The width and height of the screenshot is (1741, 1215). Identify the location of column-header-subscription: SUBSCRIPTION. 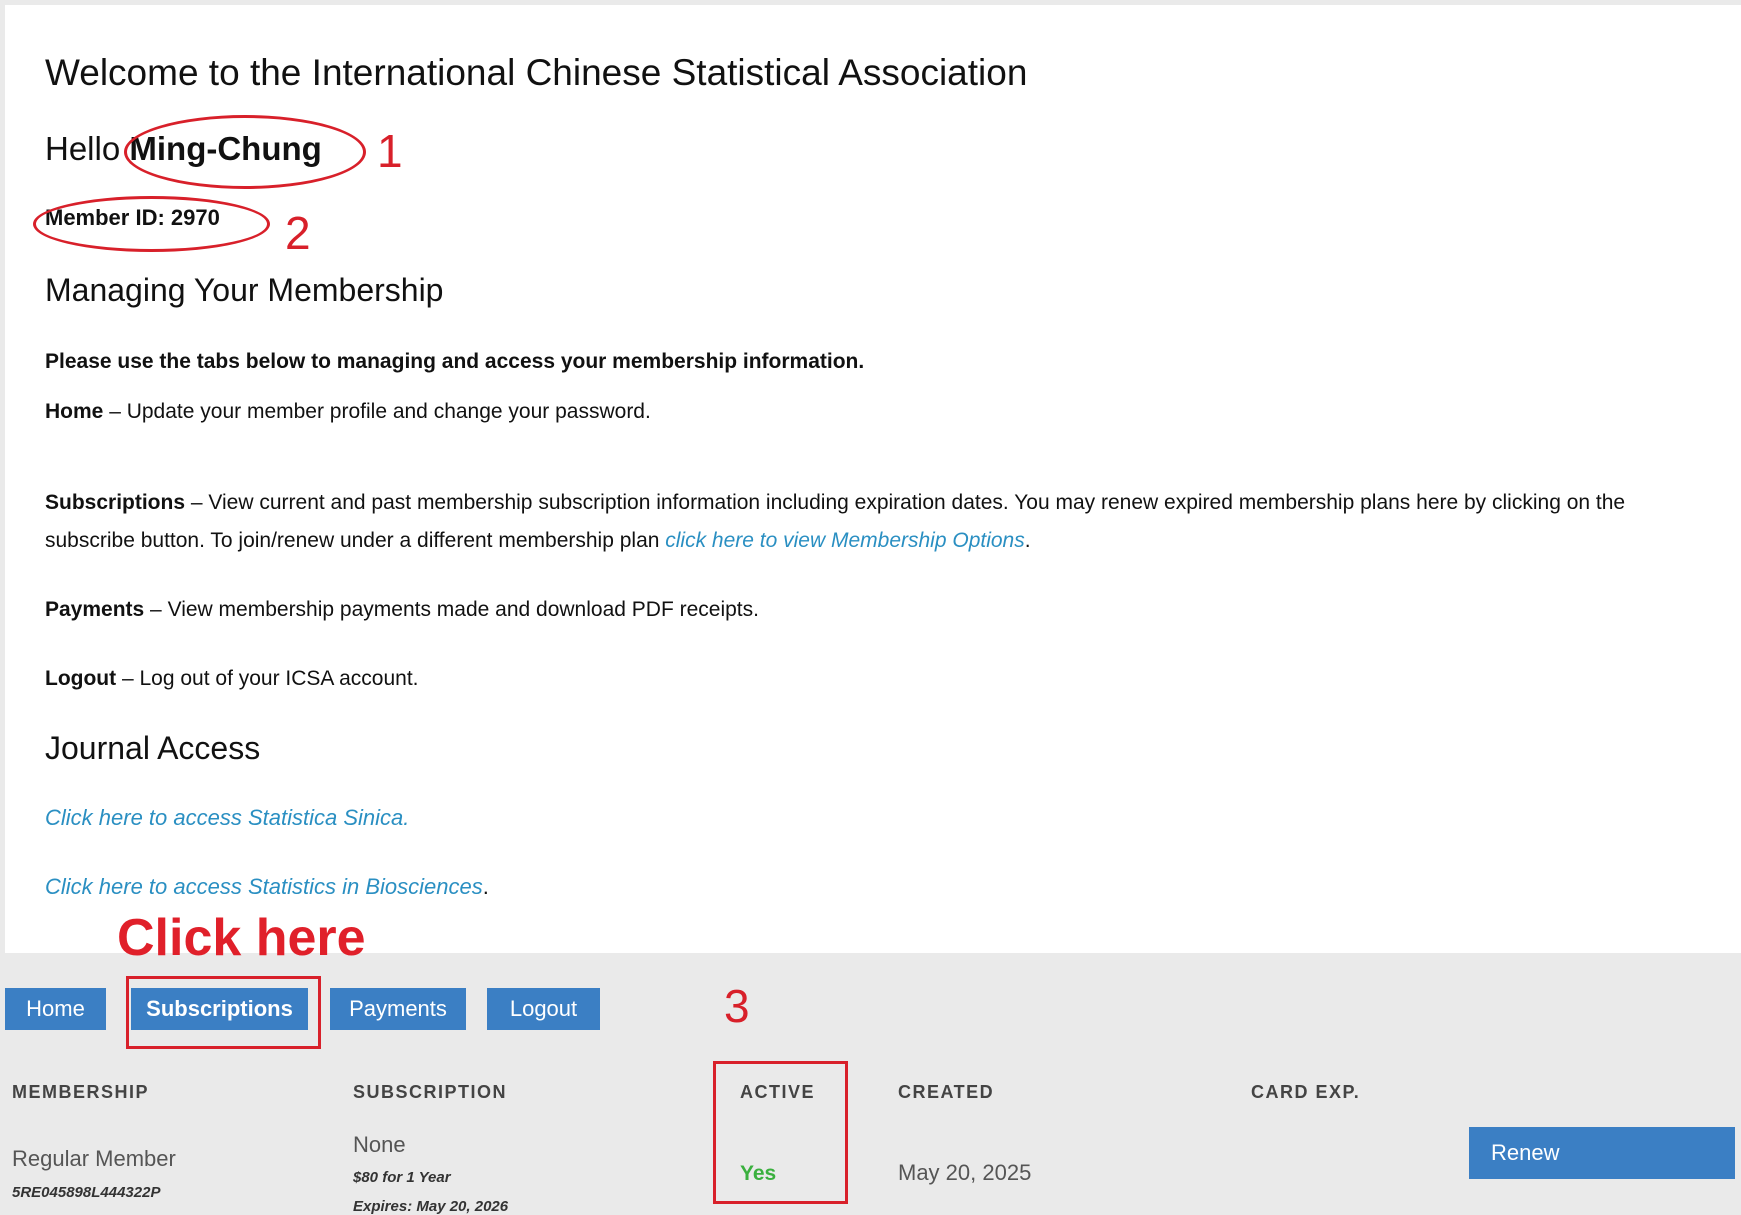
(430, 1092).